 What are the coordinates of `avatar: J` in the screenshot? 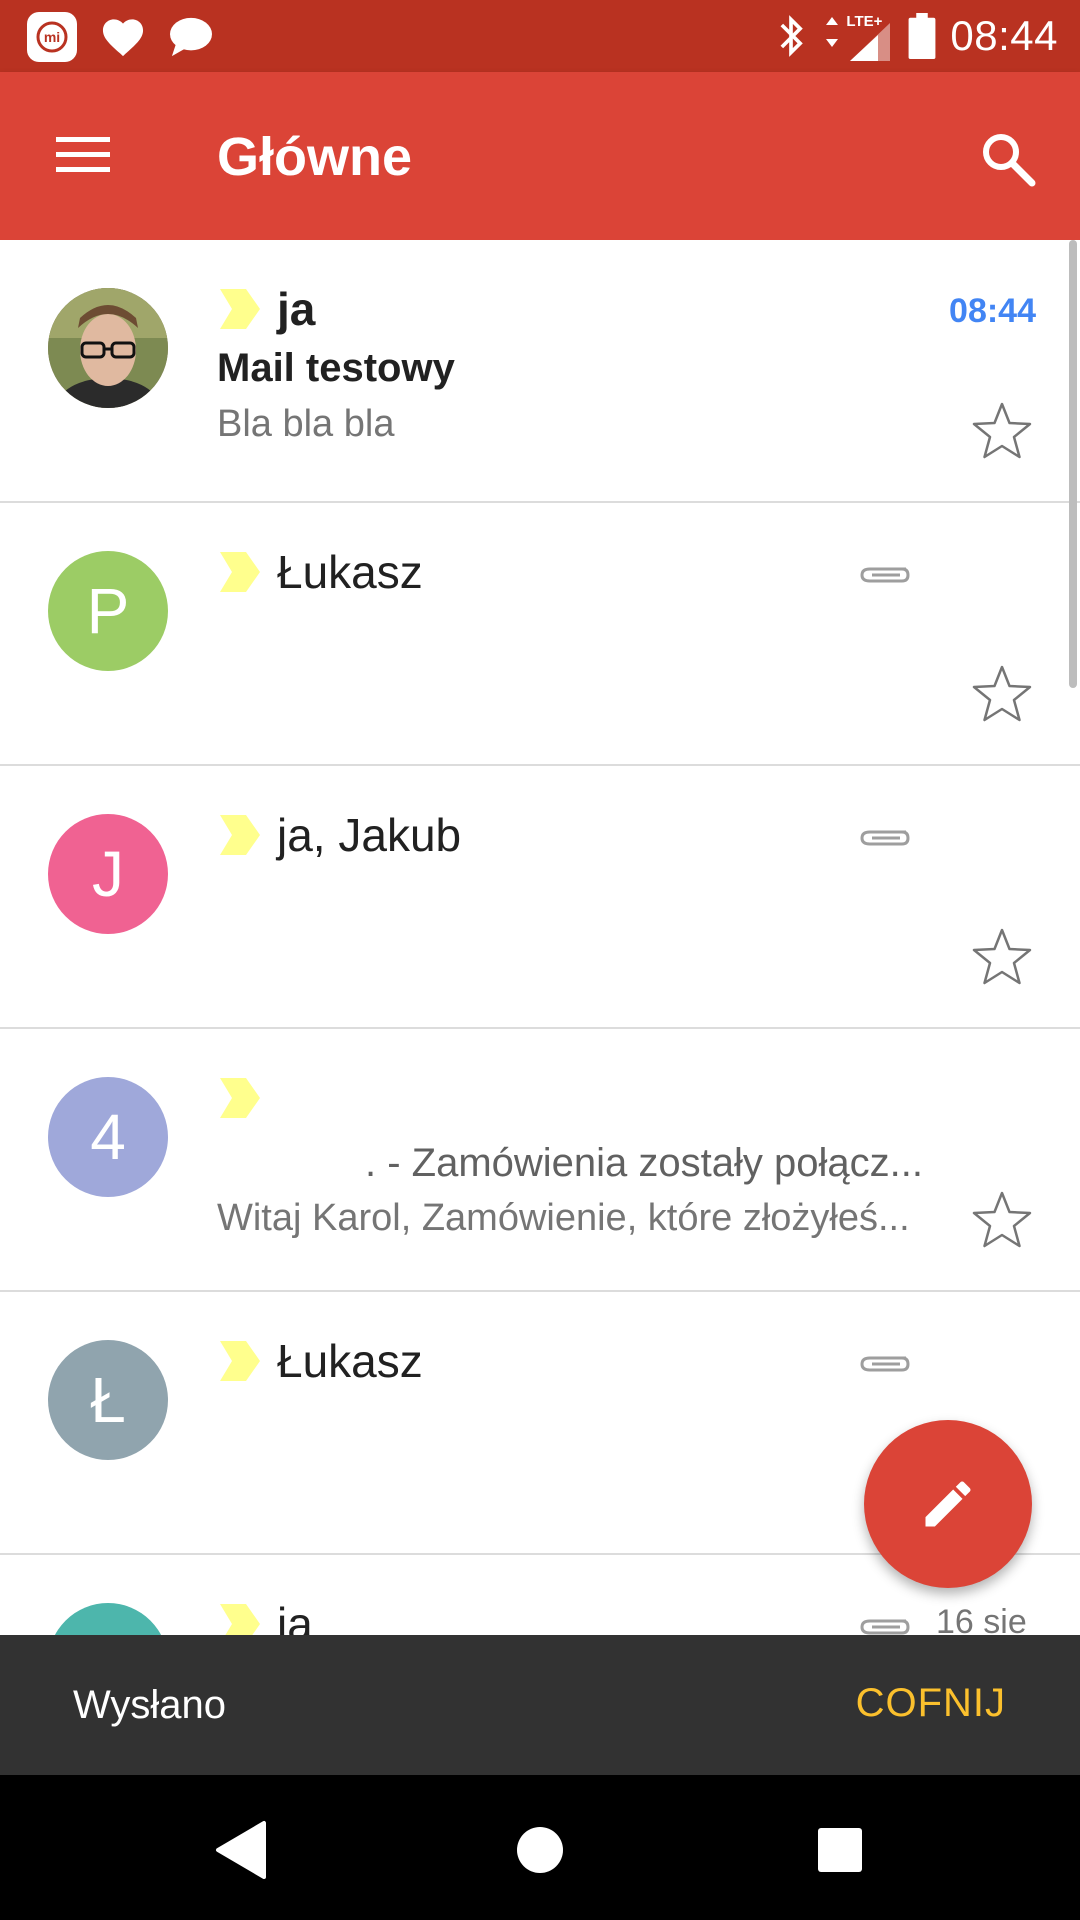 It's located at (108, 874).